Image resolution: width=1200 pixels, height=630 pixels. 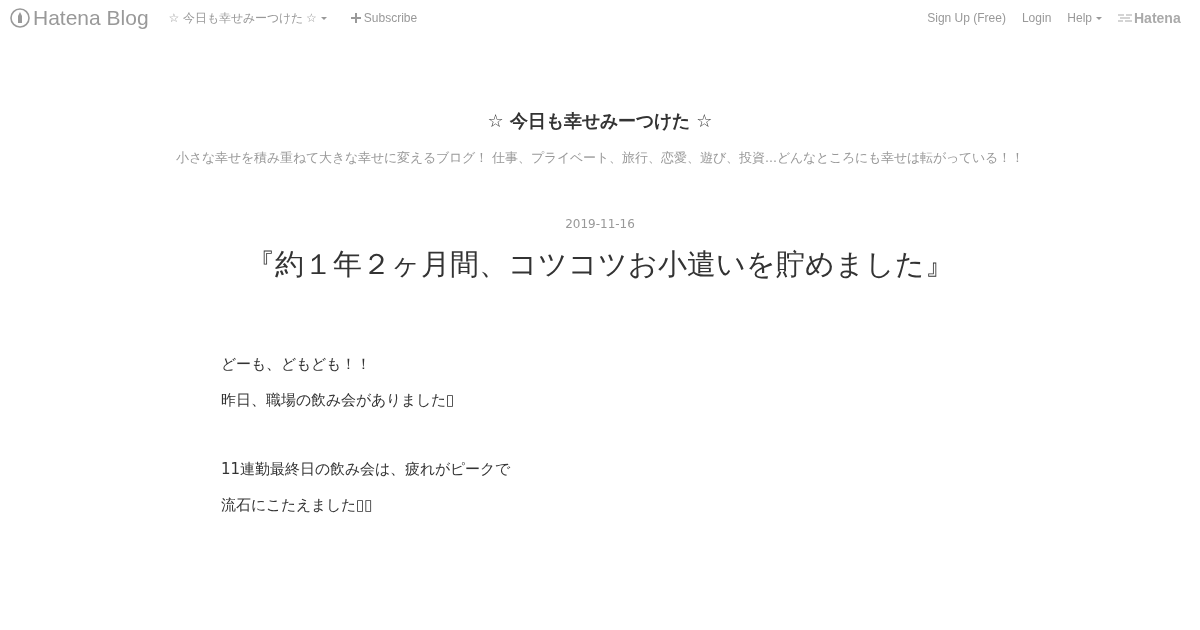 What do you see at coordinates (1159, 18) in the screenshot?
I see `hatena-logo: Hatena` at bounding box center [1159, 18].